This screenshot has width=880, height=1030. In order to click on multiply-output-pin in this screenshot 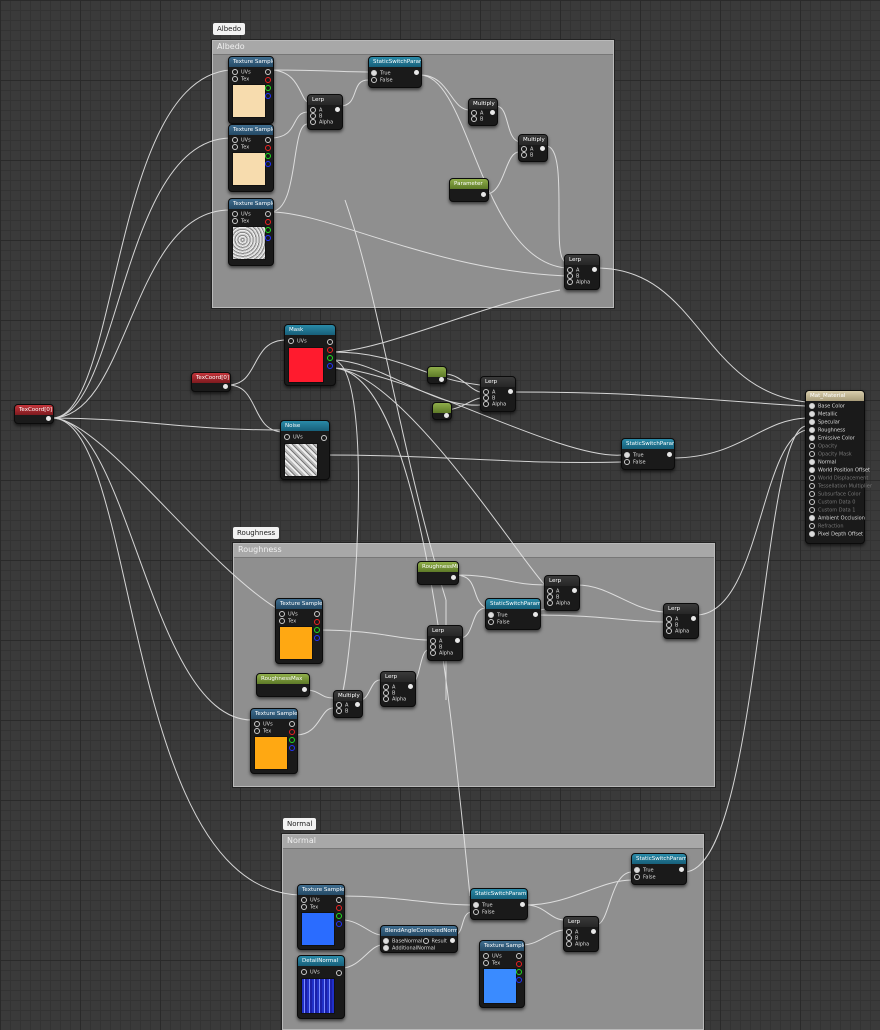, I will do `click(357, 704)`.